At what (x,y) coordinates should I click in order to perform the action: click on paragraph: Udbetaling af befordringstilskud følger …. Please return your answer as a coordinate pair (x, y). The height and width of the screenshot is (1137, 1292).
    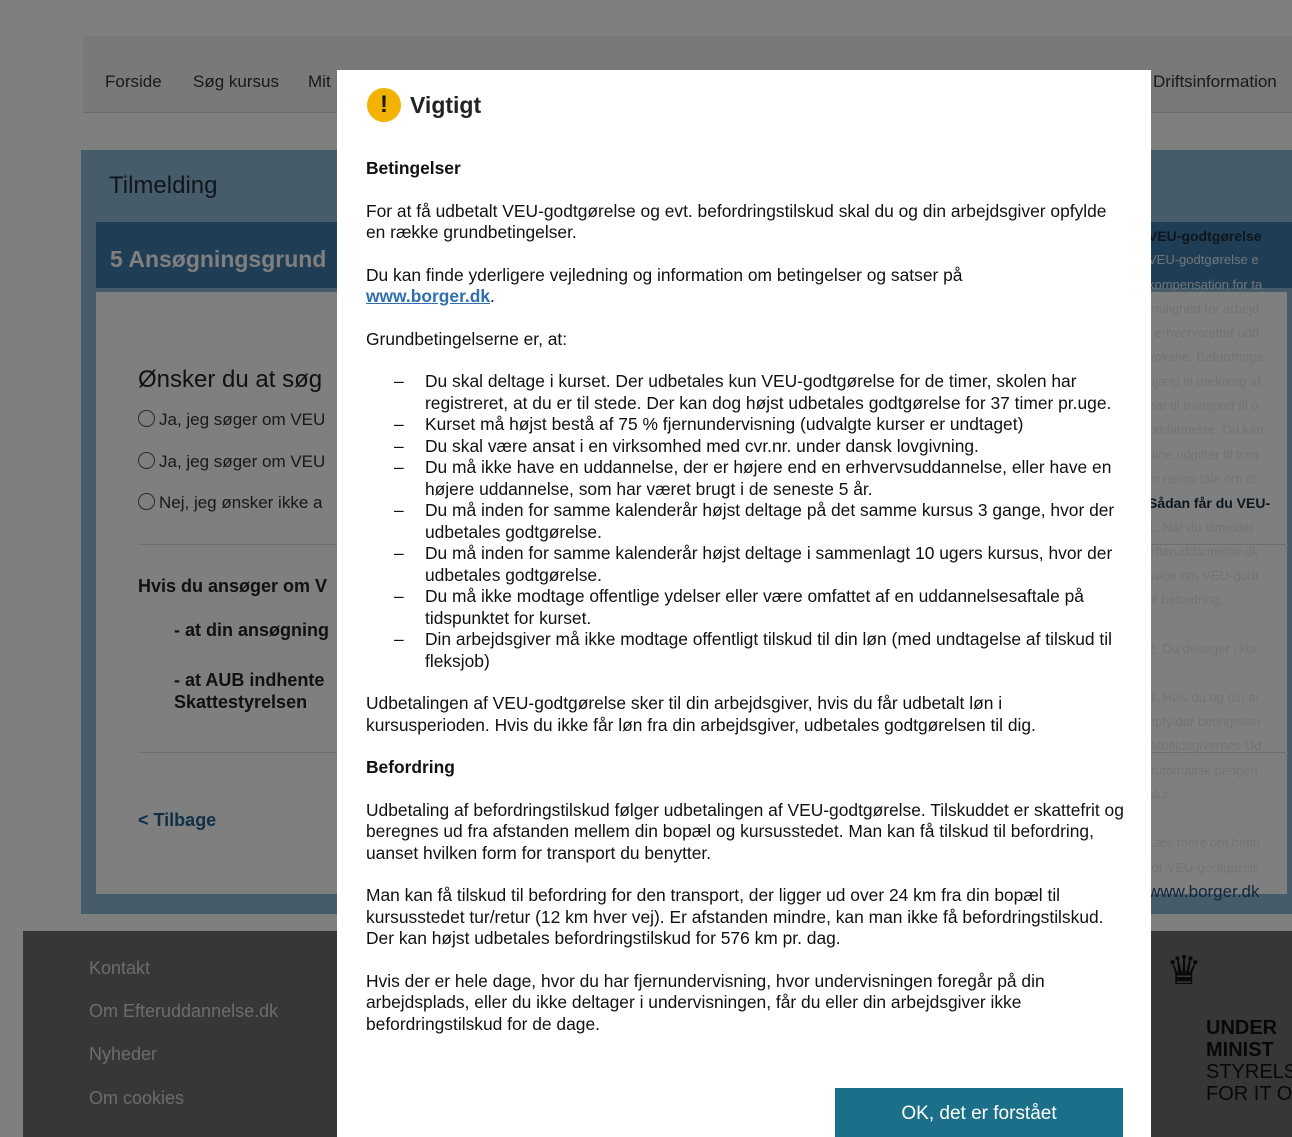
    Looking at the image, I should click on (745, 831).